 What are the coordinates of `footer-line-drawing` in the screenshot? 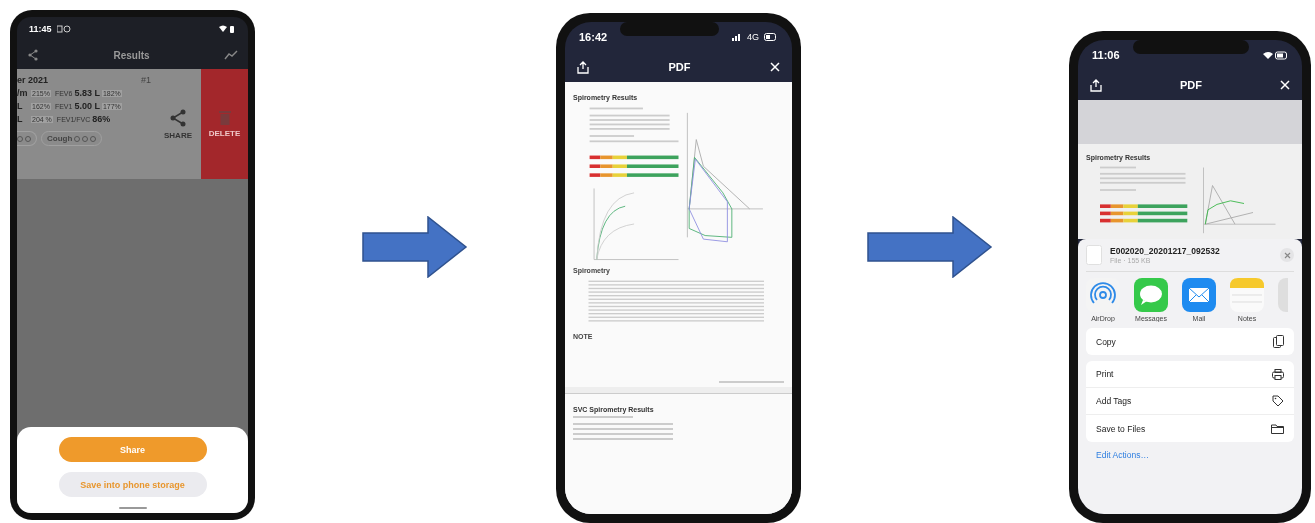 It's located at (751, 382).